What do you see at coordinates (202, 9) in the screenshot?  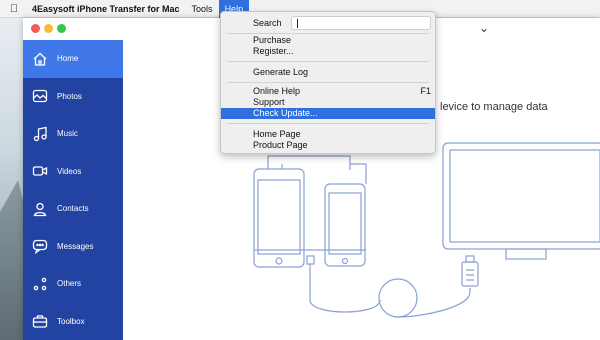 I see `tools-menu: Tools` at bounding box center [202, 9].